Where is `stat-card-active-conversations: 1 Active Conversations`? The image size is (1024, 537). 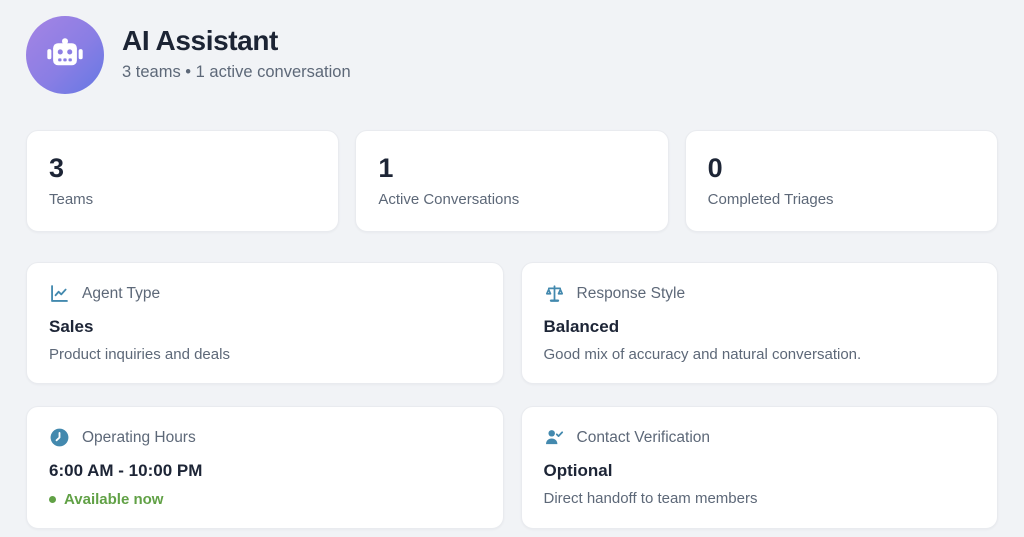
stat-card-active-conversations: 1 Active Conversations is located at coordinates (512, 181).